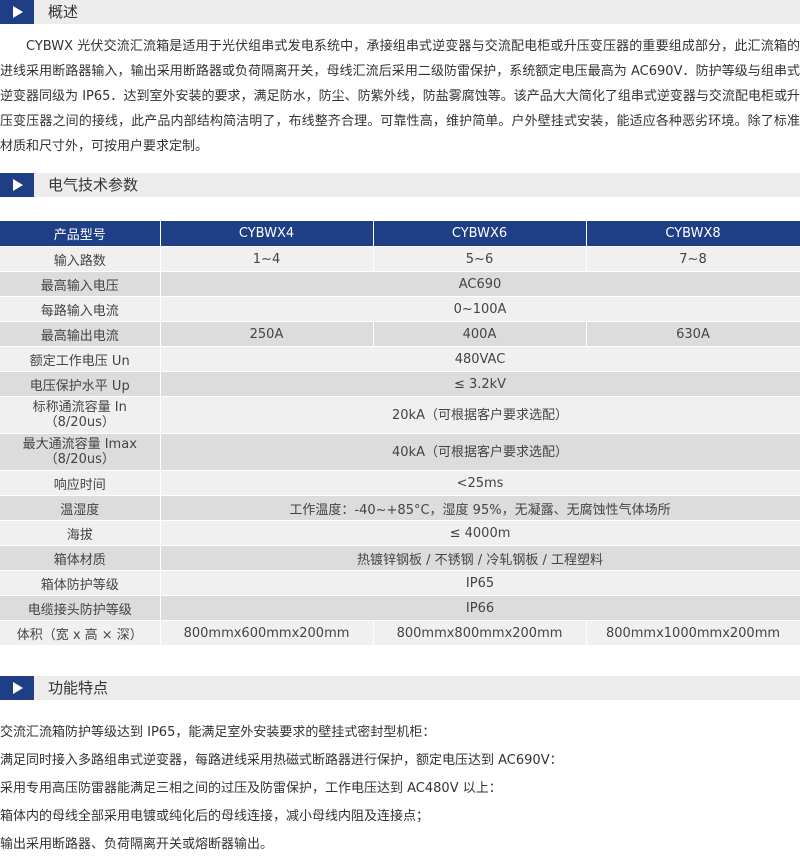 The image size is (800, 859). Describe the element at coordinates (63, 12) in the screenshot. I see `section-title: 概述` at that location.